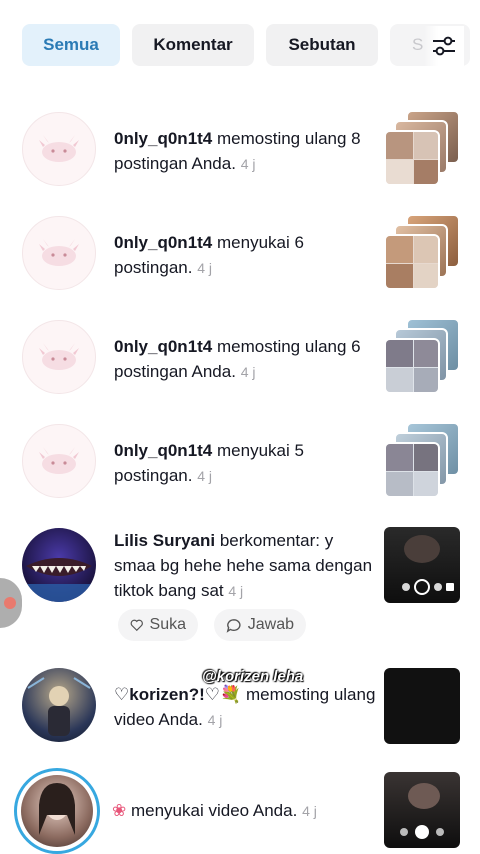 The height and width of the screenshot is (854, 480). I want to click on tab-sebutan: Sebutan, so click(322, 45).